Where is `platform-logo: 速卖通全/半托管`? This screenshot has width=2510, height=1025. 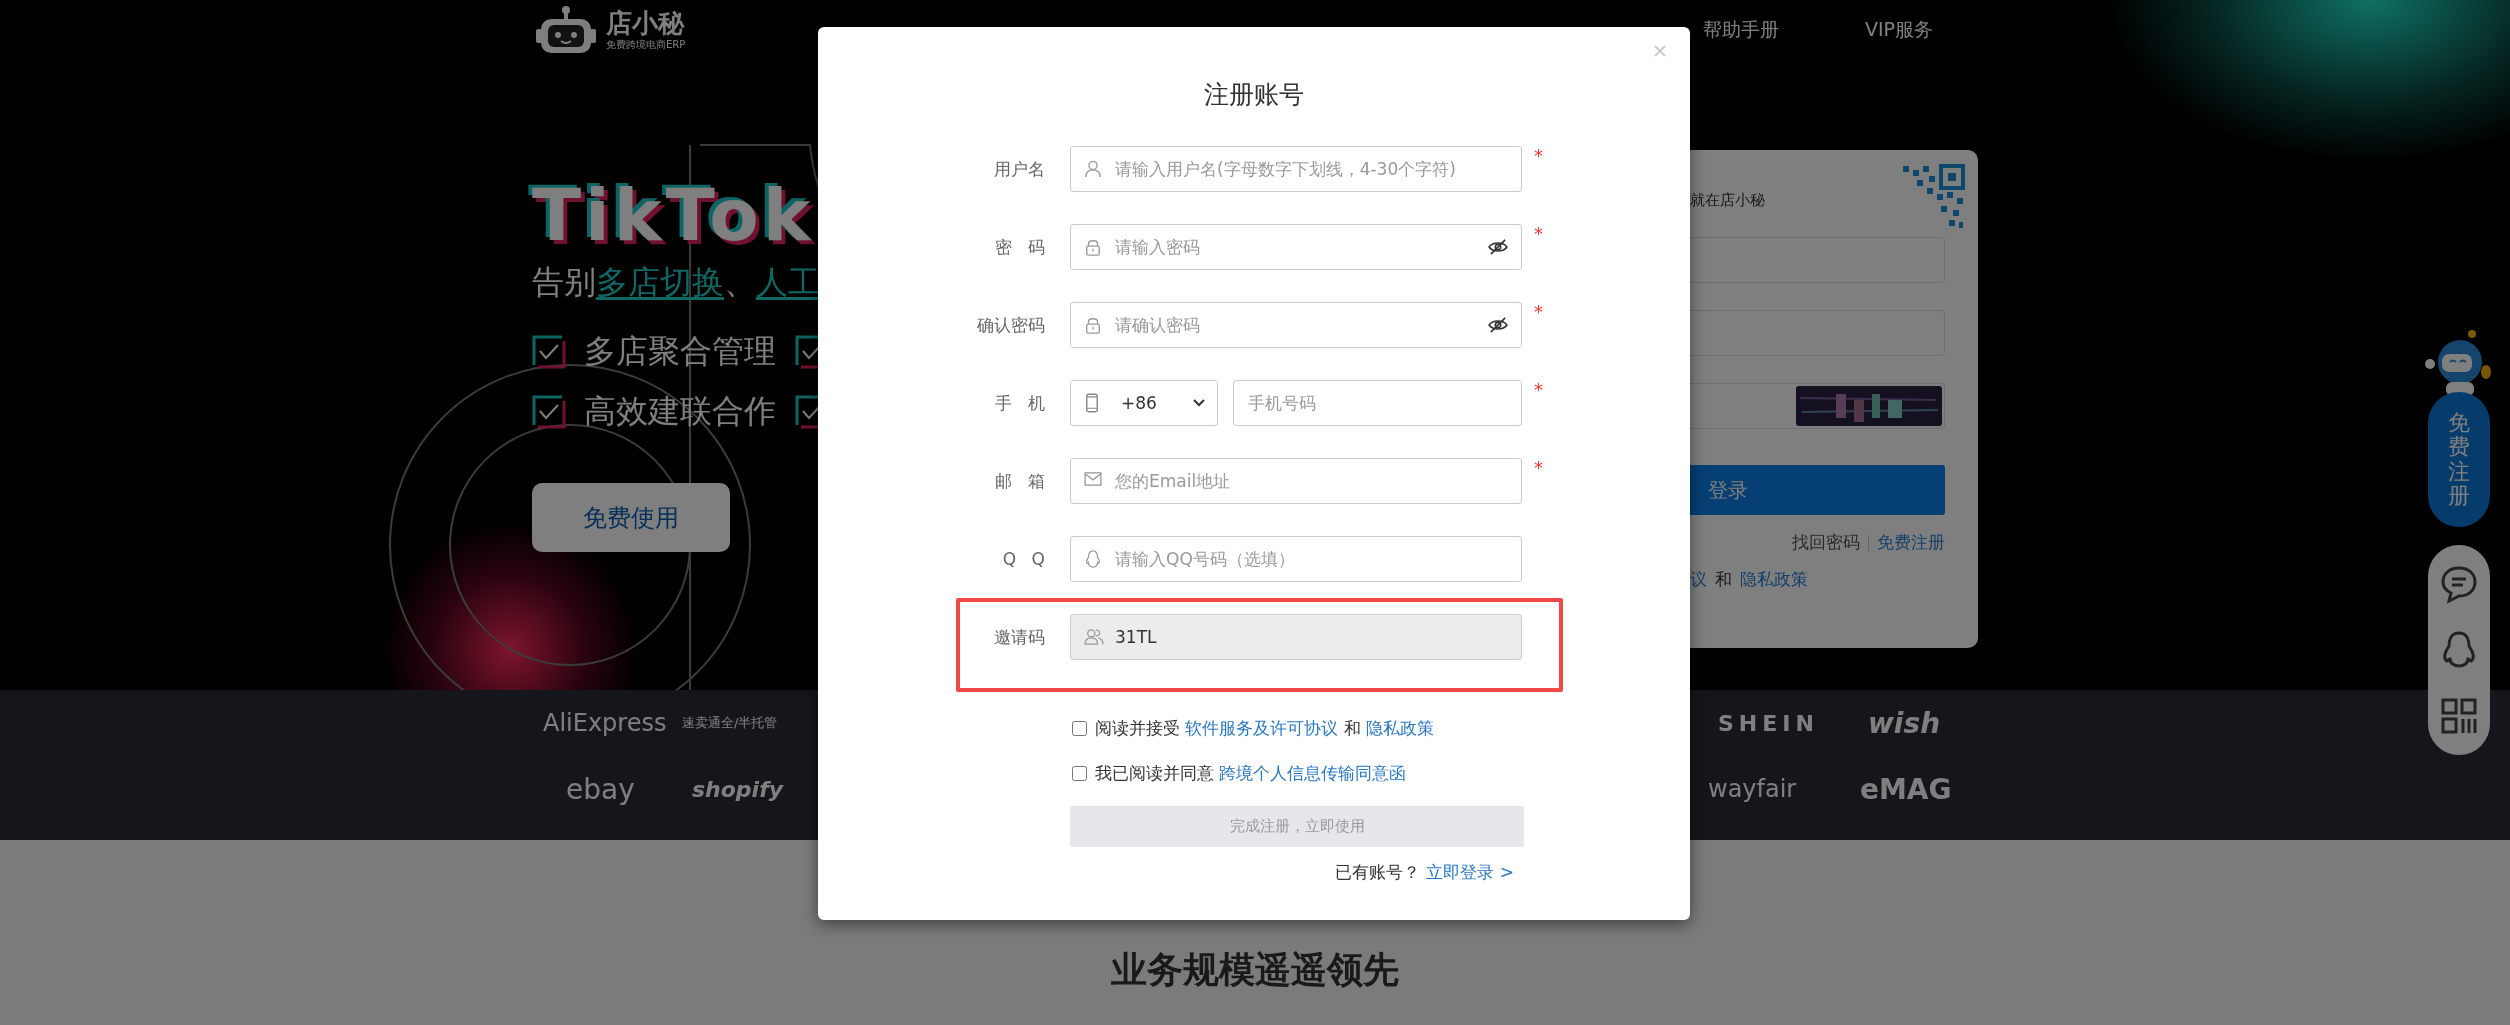 platform-logo: 速卖通全/半托管 is located at coordinates (730, 723).